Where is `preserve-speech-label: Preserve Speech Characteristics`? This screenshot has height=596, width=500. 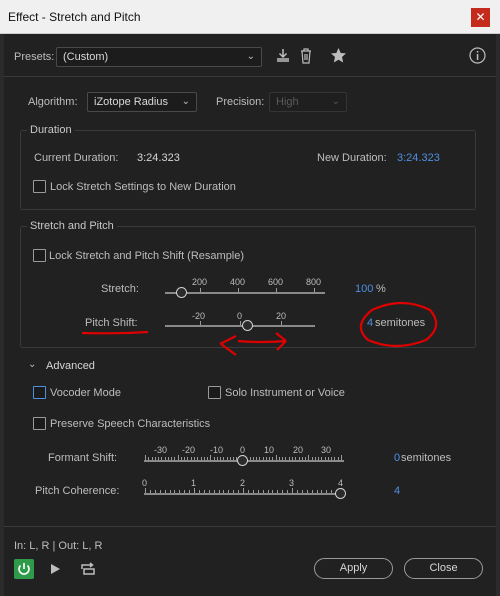
preserve-speech-label: Preserve Speech Characteristics is located at coordinates (130, 424).